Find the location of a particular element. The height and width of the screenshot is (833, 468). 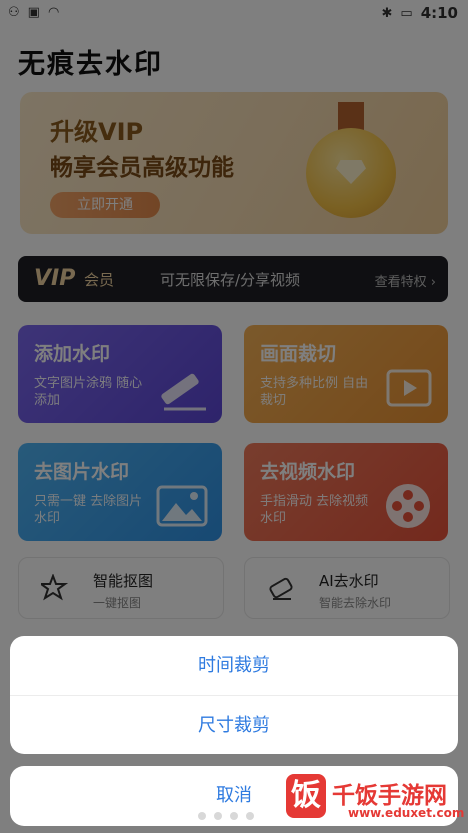

page-indicator is located at coordinates (226, 816).